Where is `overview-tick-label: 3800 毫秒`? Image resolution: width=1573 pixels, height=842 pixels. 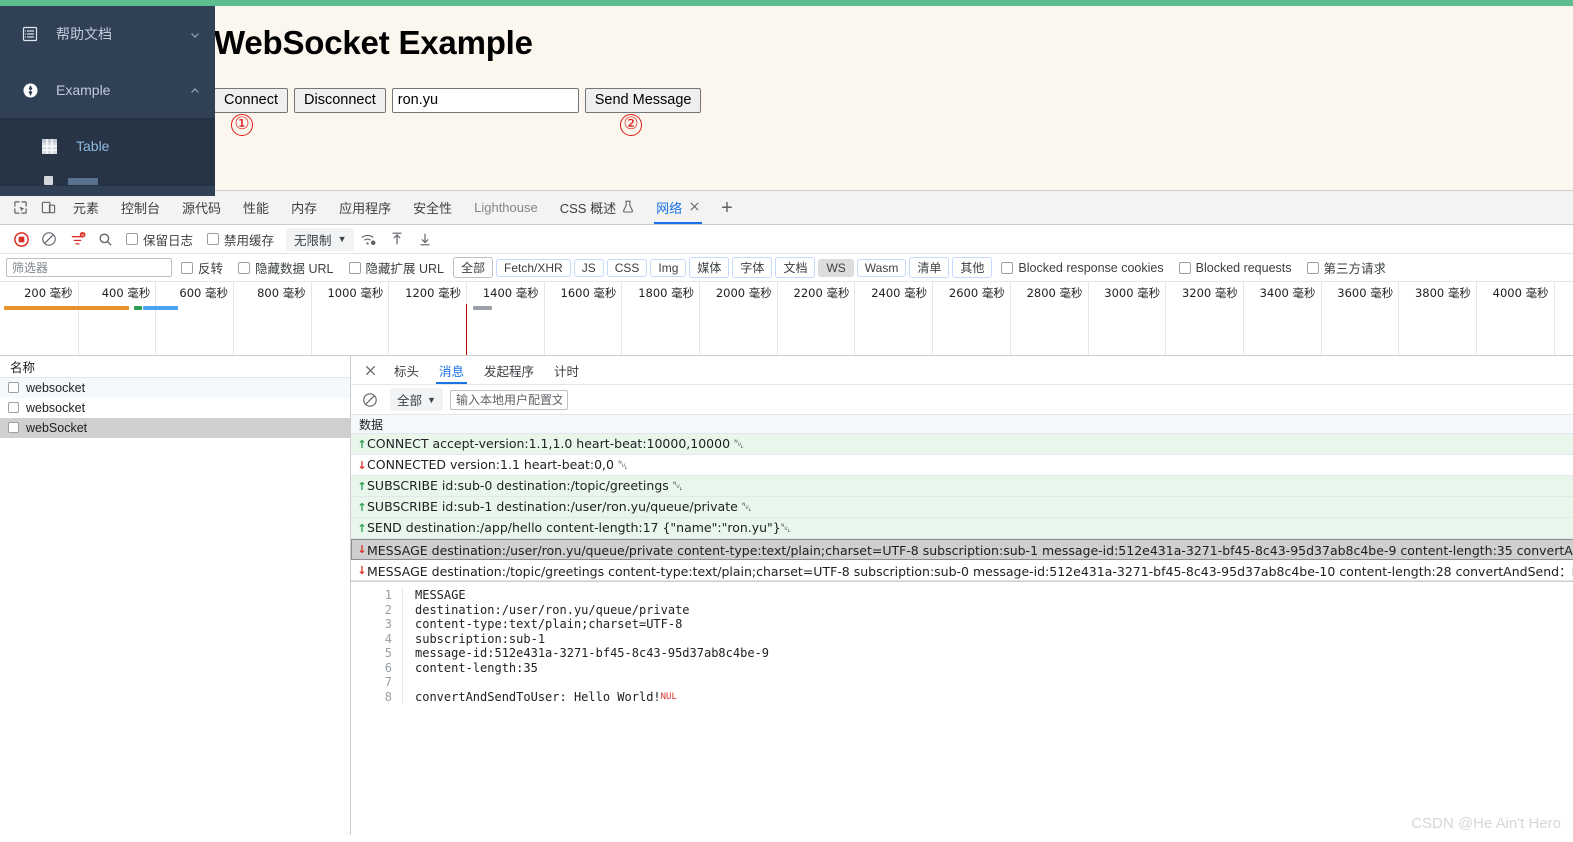
overview-tick-label: 3800 毫秒 is located at coordinates (1442, 293).